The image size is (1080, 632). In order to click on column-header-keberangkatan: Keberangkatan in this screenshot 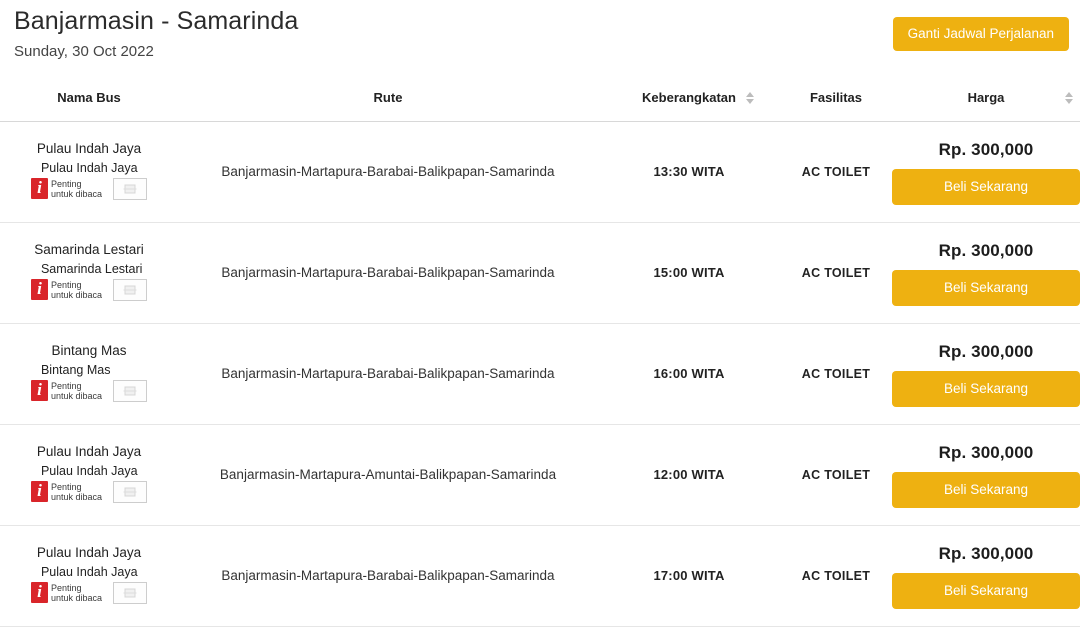, I will do `click(689, 106)`.